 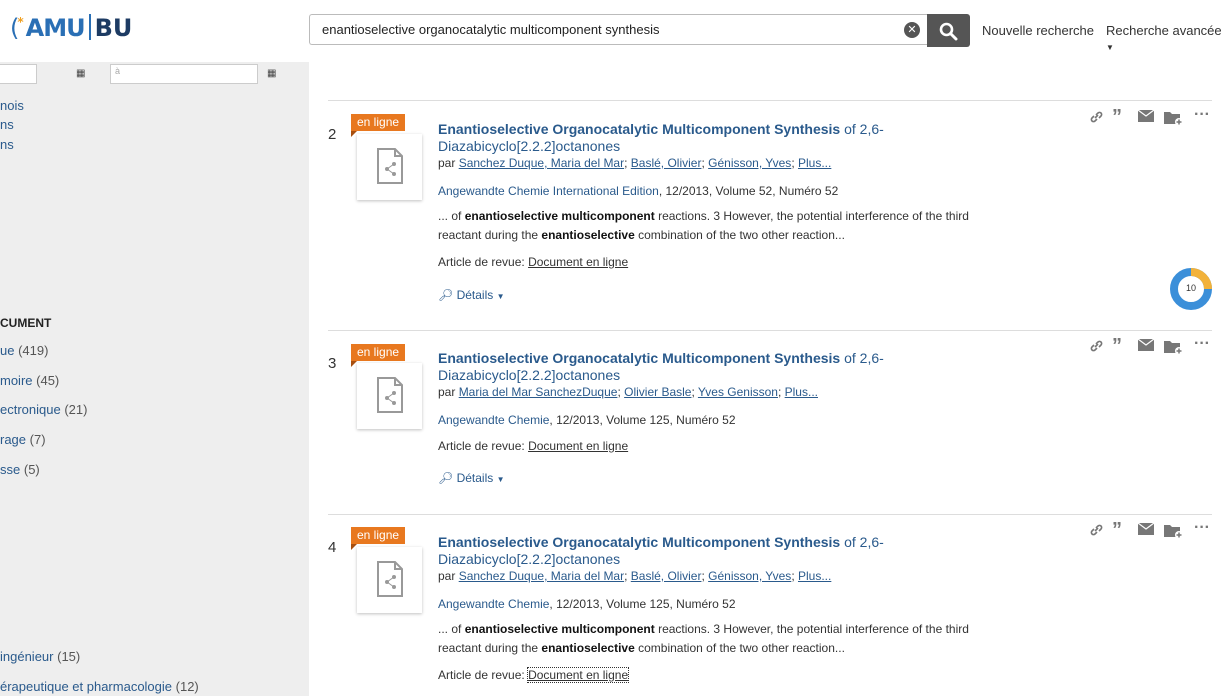 What do you see at coordinates (71, 28) in the screenshot?
I see `amu-bu-logo: (*AMU BU` at bounding box center [71, 28].